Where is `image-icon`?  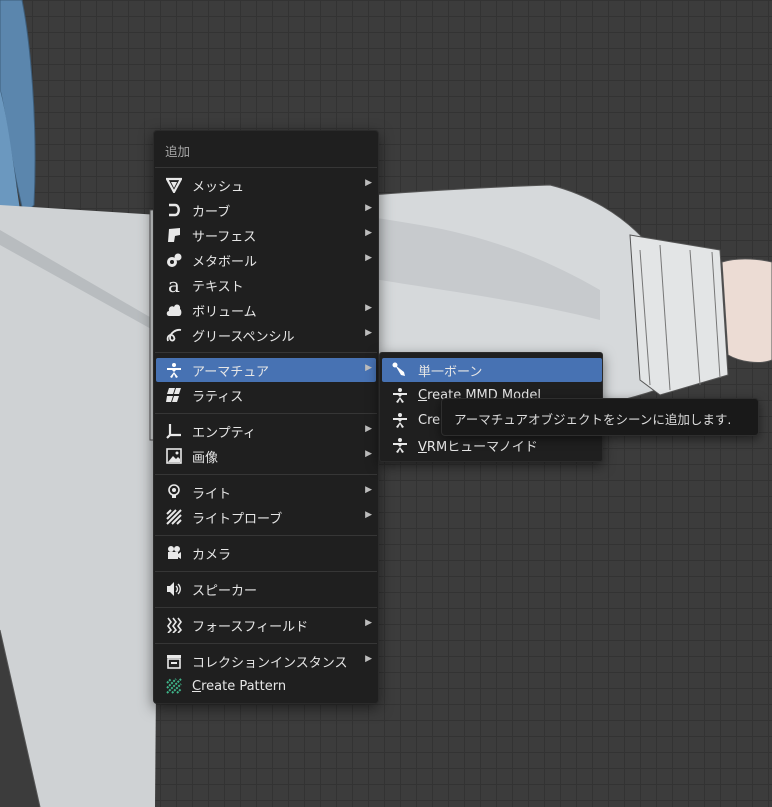
image-icon is located at coordinates (174, 456).